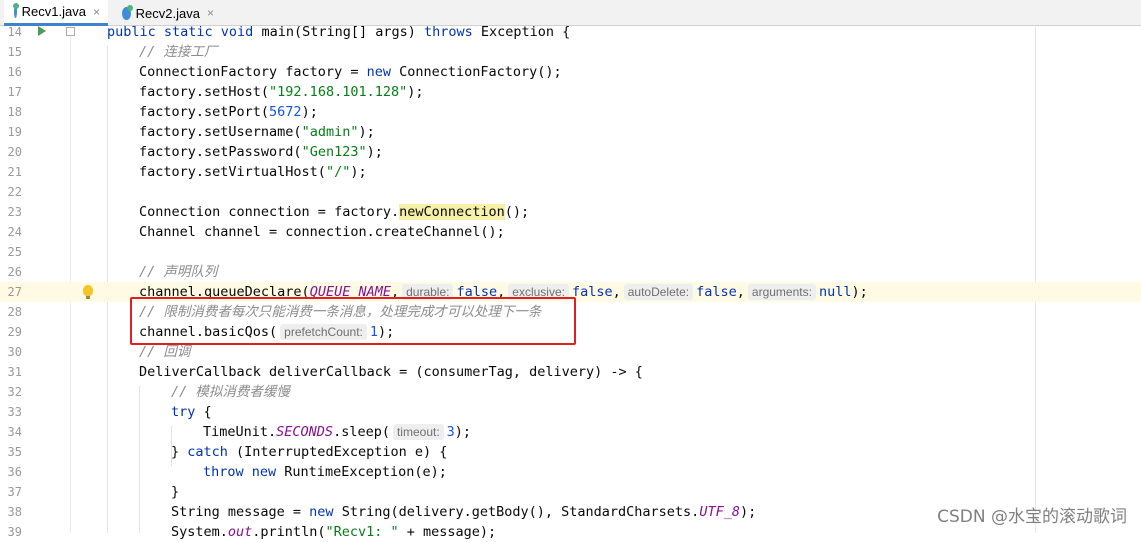  I want to click on code-line-25: 25, so click(570, 252).